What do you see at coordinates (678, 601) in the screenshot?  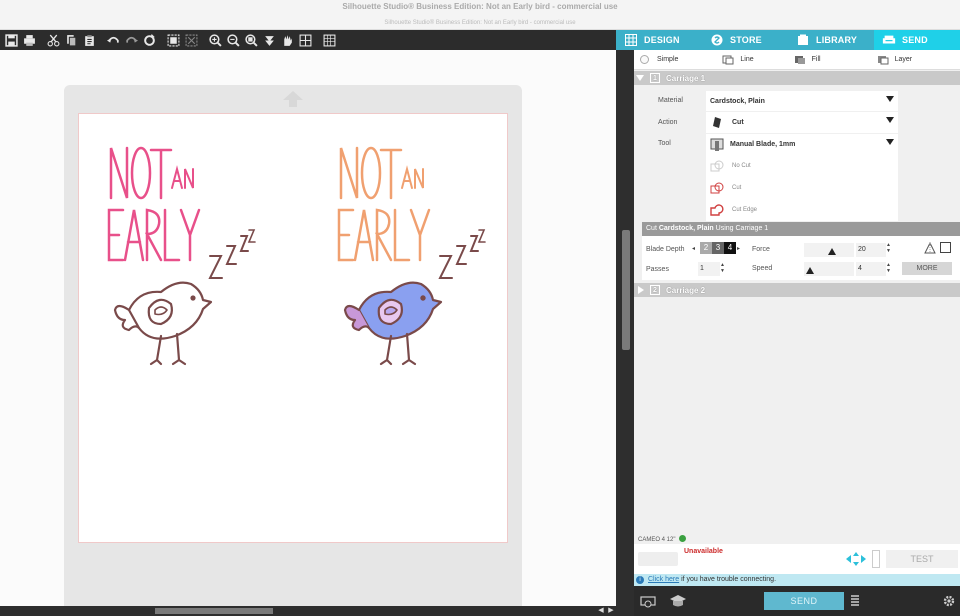 I see `graduation-cap-icon` at bounding box center [678, 601].